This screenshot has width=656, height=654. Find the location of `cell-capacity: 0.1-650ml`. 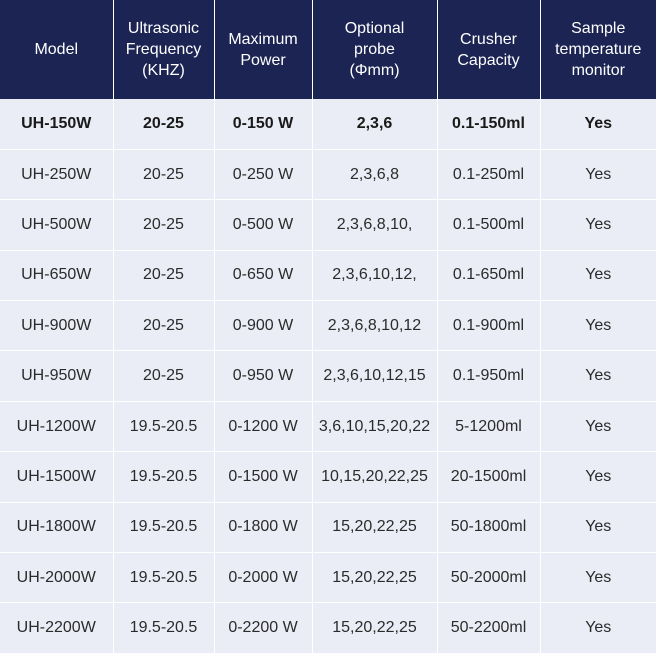

cell-capacity: 0.1-650ml is located at coordinates (489, 276).